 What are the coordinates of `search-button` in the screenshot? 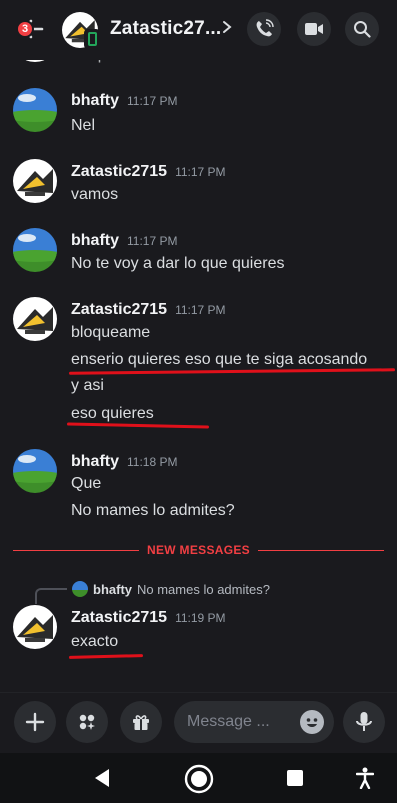 It's located at (362, 29).